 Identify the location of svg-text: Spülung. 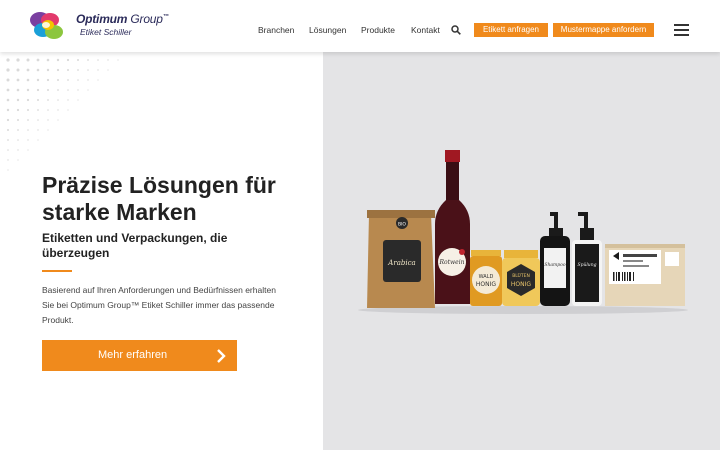
(587, 265).